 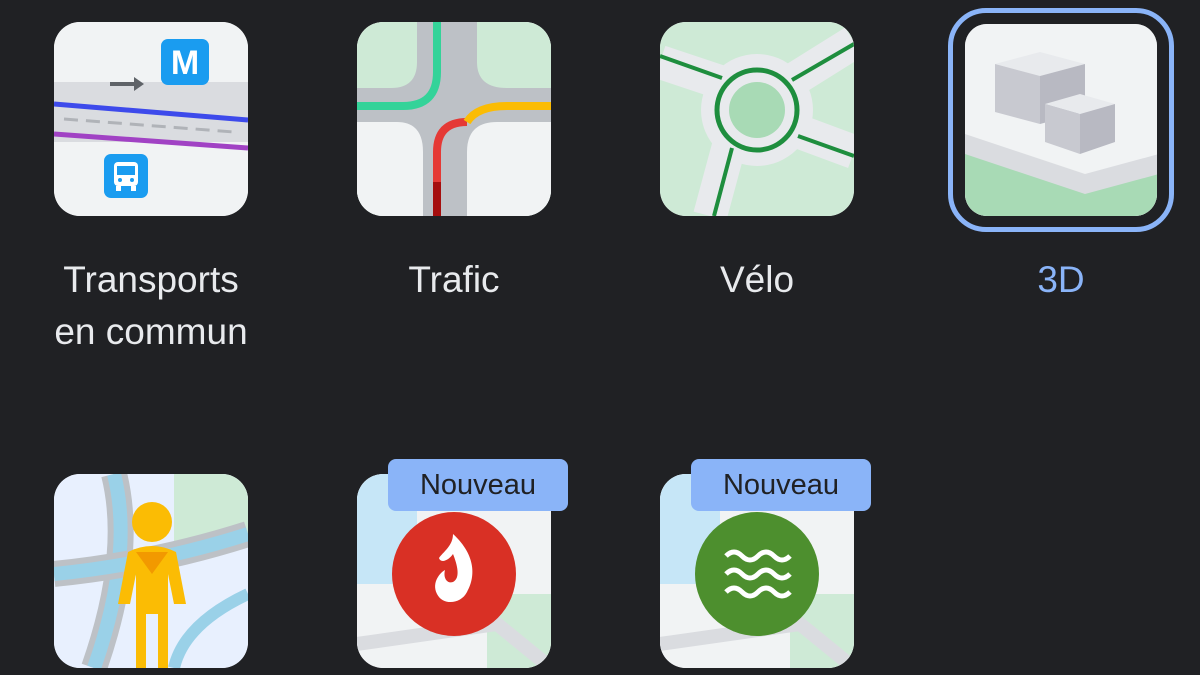 I want to click on layer-tile-bike, so click(x=757, y=119).